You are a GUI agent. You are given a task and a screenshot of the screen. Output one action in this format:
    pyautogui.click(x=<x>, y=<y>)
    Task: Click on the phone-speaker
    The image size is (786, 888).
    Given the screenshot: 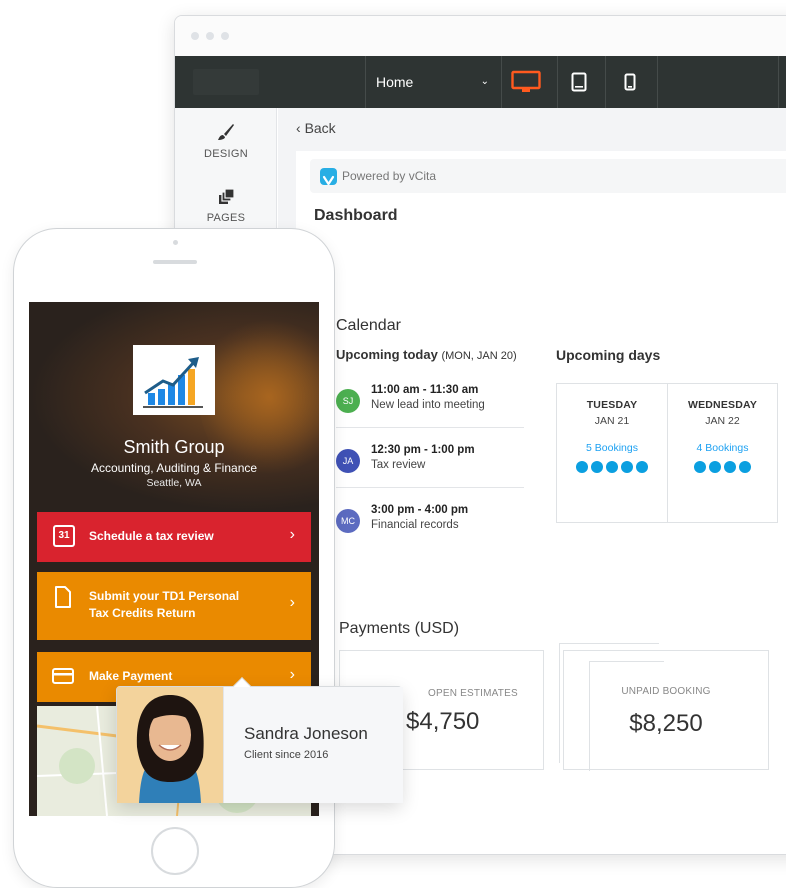 What is the action you would take?
    pyautogui.click(x=175, y=262)
    